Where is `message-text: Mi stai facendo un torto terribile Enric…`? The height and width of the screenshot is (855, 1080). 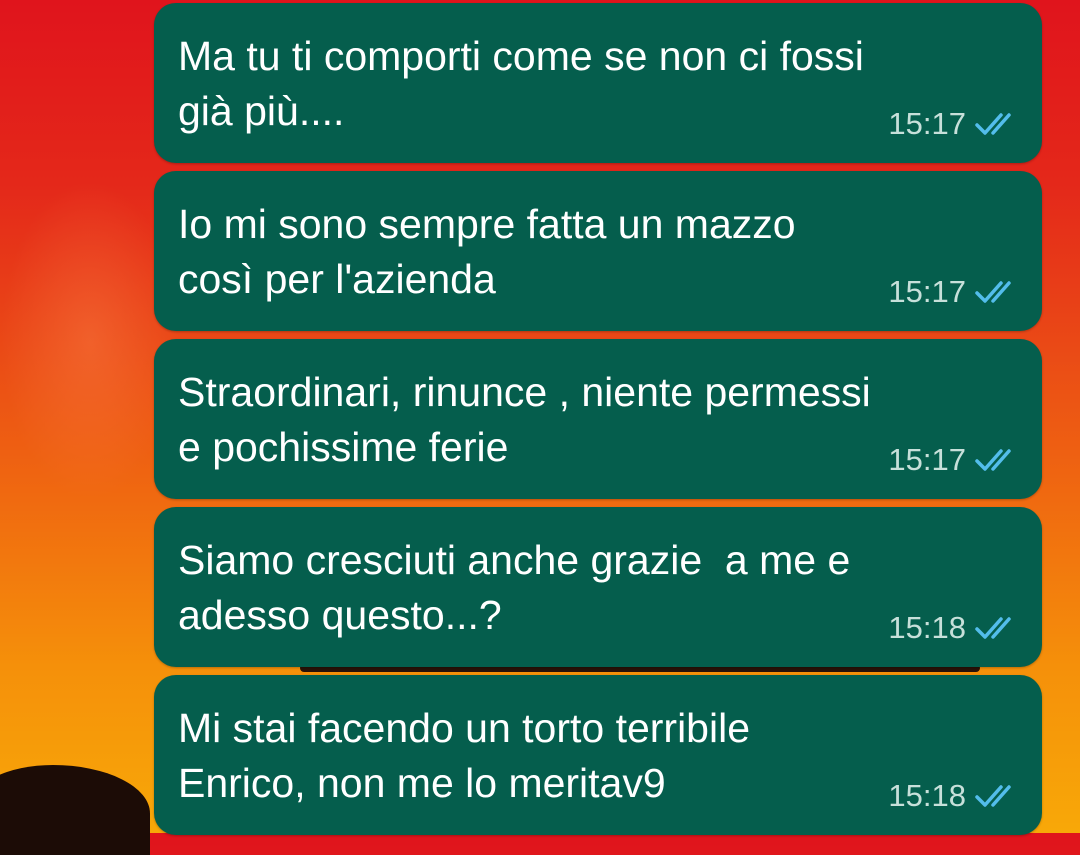
message-text: Mi stai facendo un torto terribile Enric… is located at coordinates (464, 755).